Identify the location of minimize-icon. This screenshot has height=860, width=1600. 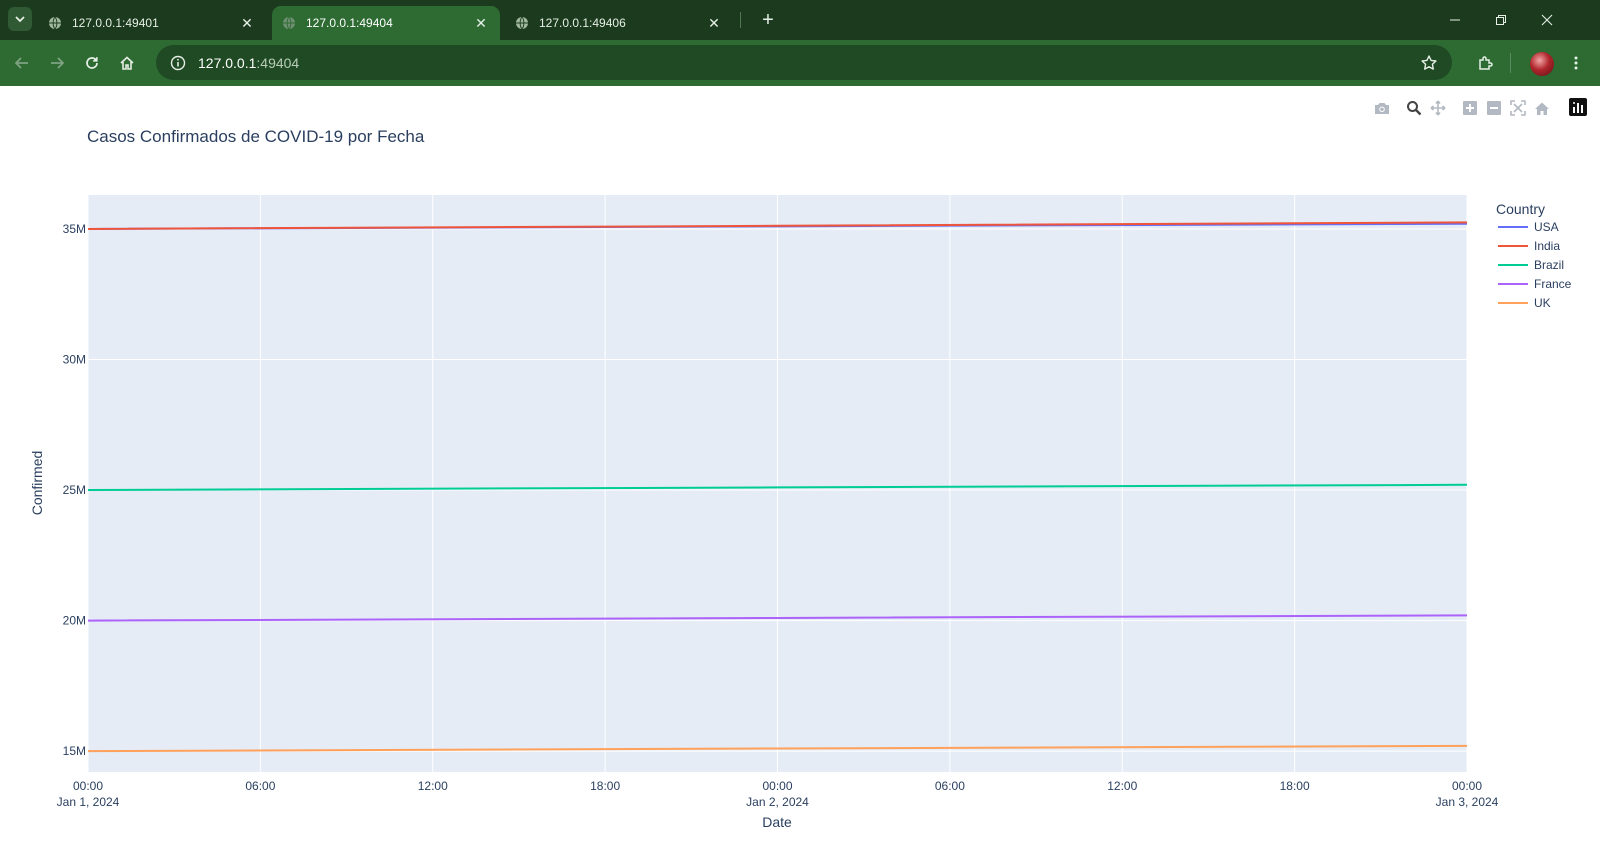
(1455, 20).